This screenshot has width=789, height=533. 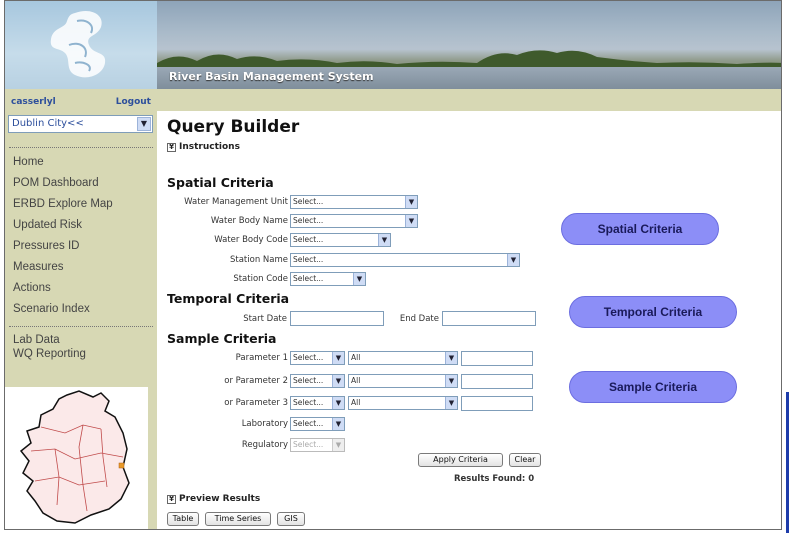 What do you see at coordinates (403, 403) in the screenshot?
I see `parameter-3-qualifier-select: All ▼` at bounding box center [403, 403].